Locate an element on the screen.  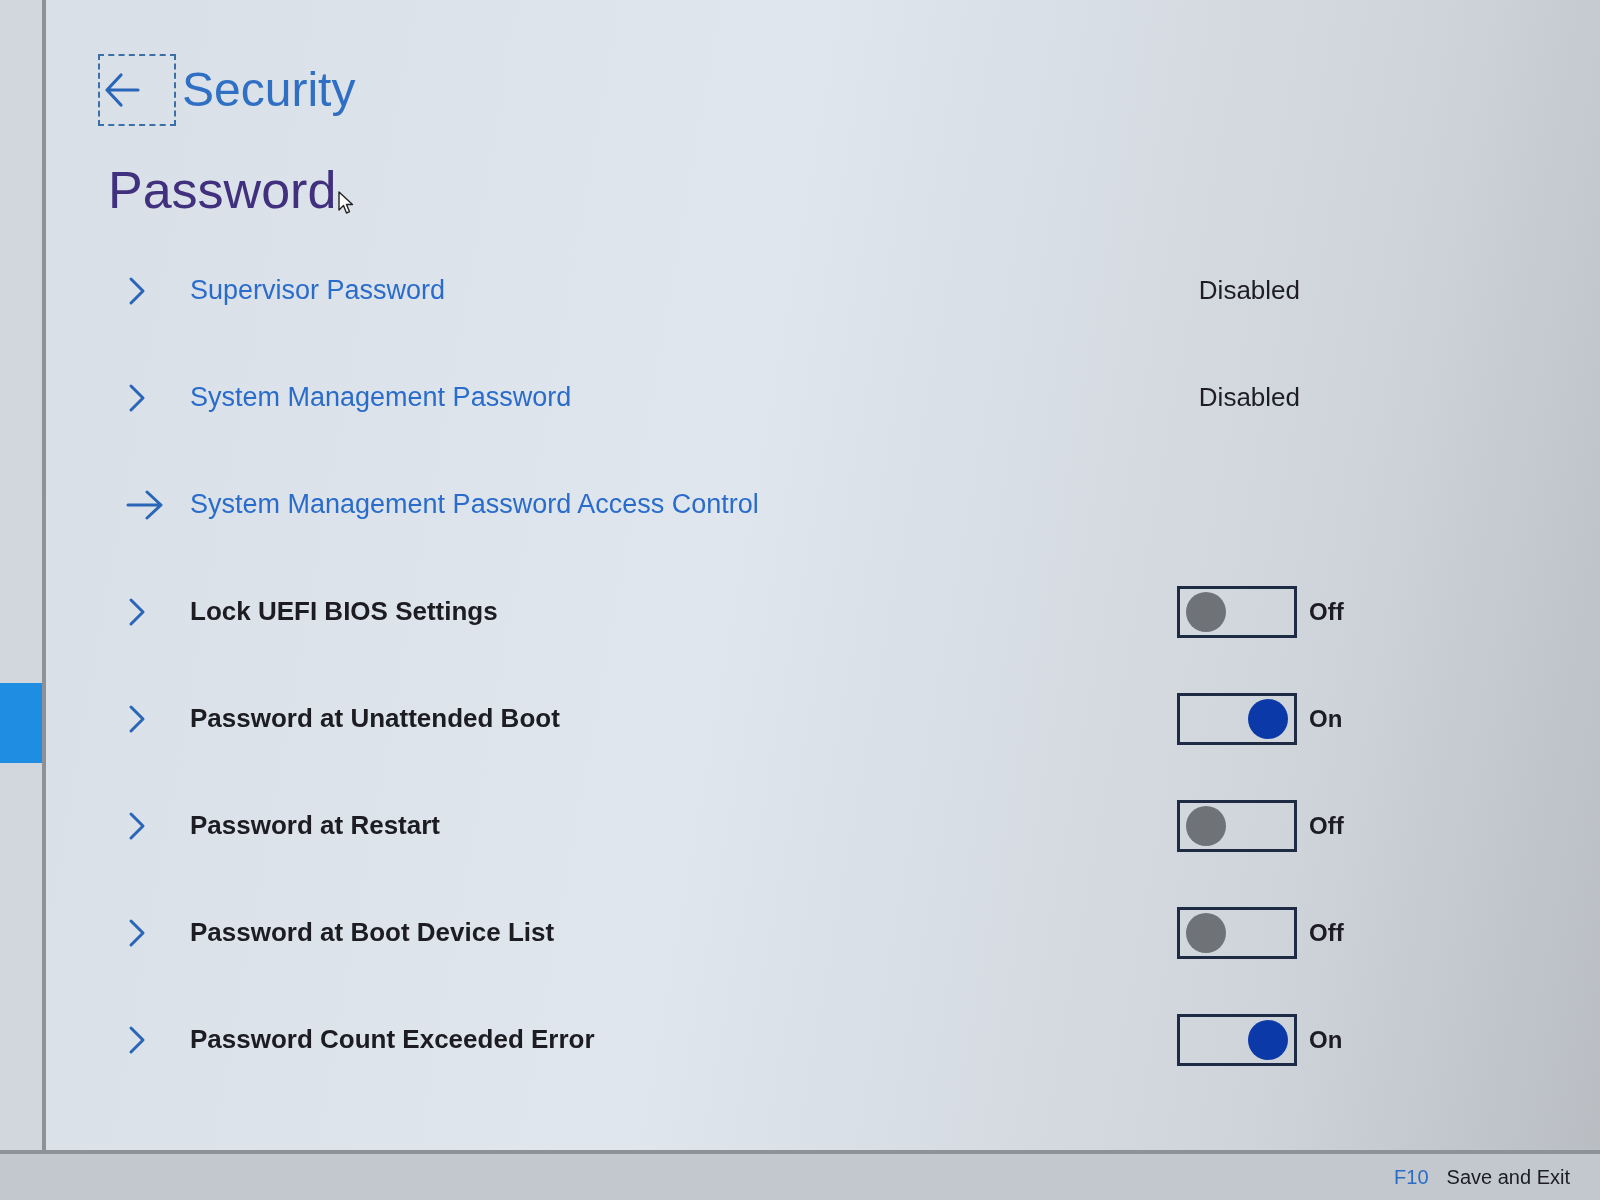
setting-label: Password at Unattended Boot is located at coordinates (375, 719).